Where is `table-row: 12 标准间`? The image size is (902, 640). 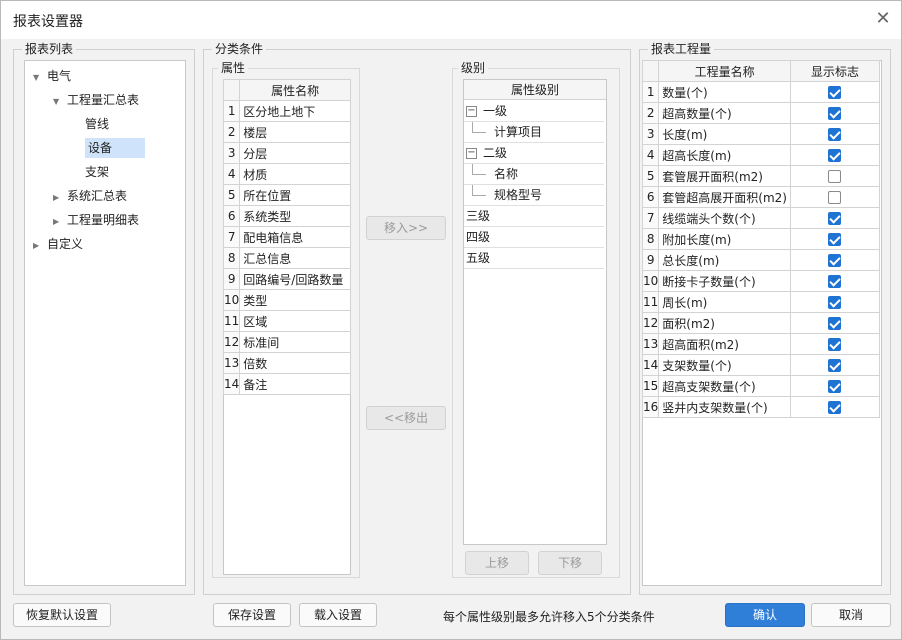 table-row: 12 标准间 is located at coordinates (286, 342).